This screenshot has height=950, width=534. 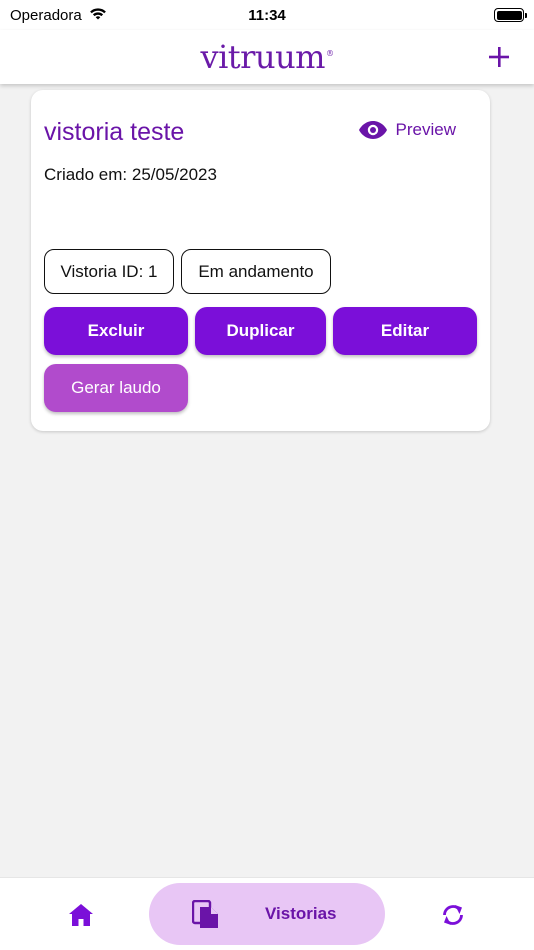 What do you see at coordinates (263, 57) in the screenshot?
I see `logo-text: vitruum` at bounding box center [263, 57].